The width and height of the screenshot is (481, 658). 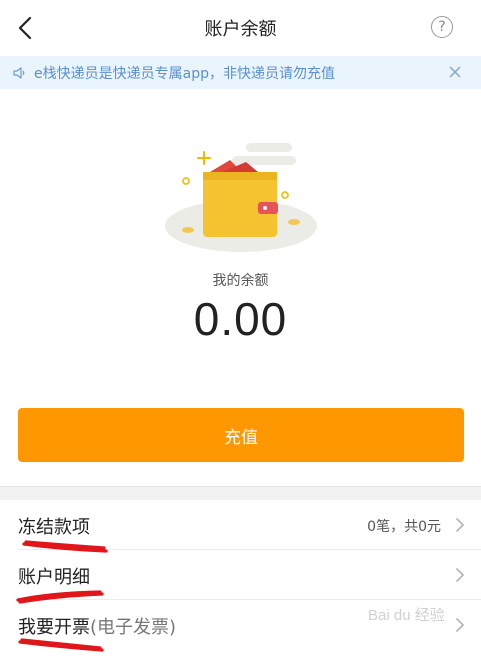 I want to click on section-divider, so click(x=240, y=493).